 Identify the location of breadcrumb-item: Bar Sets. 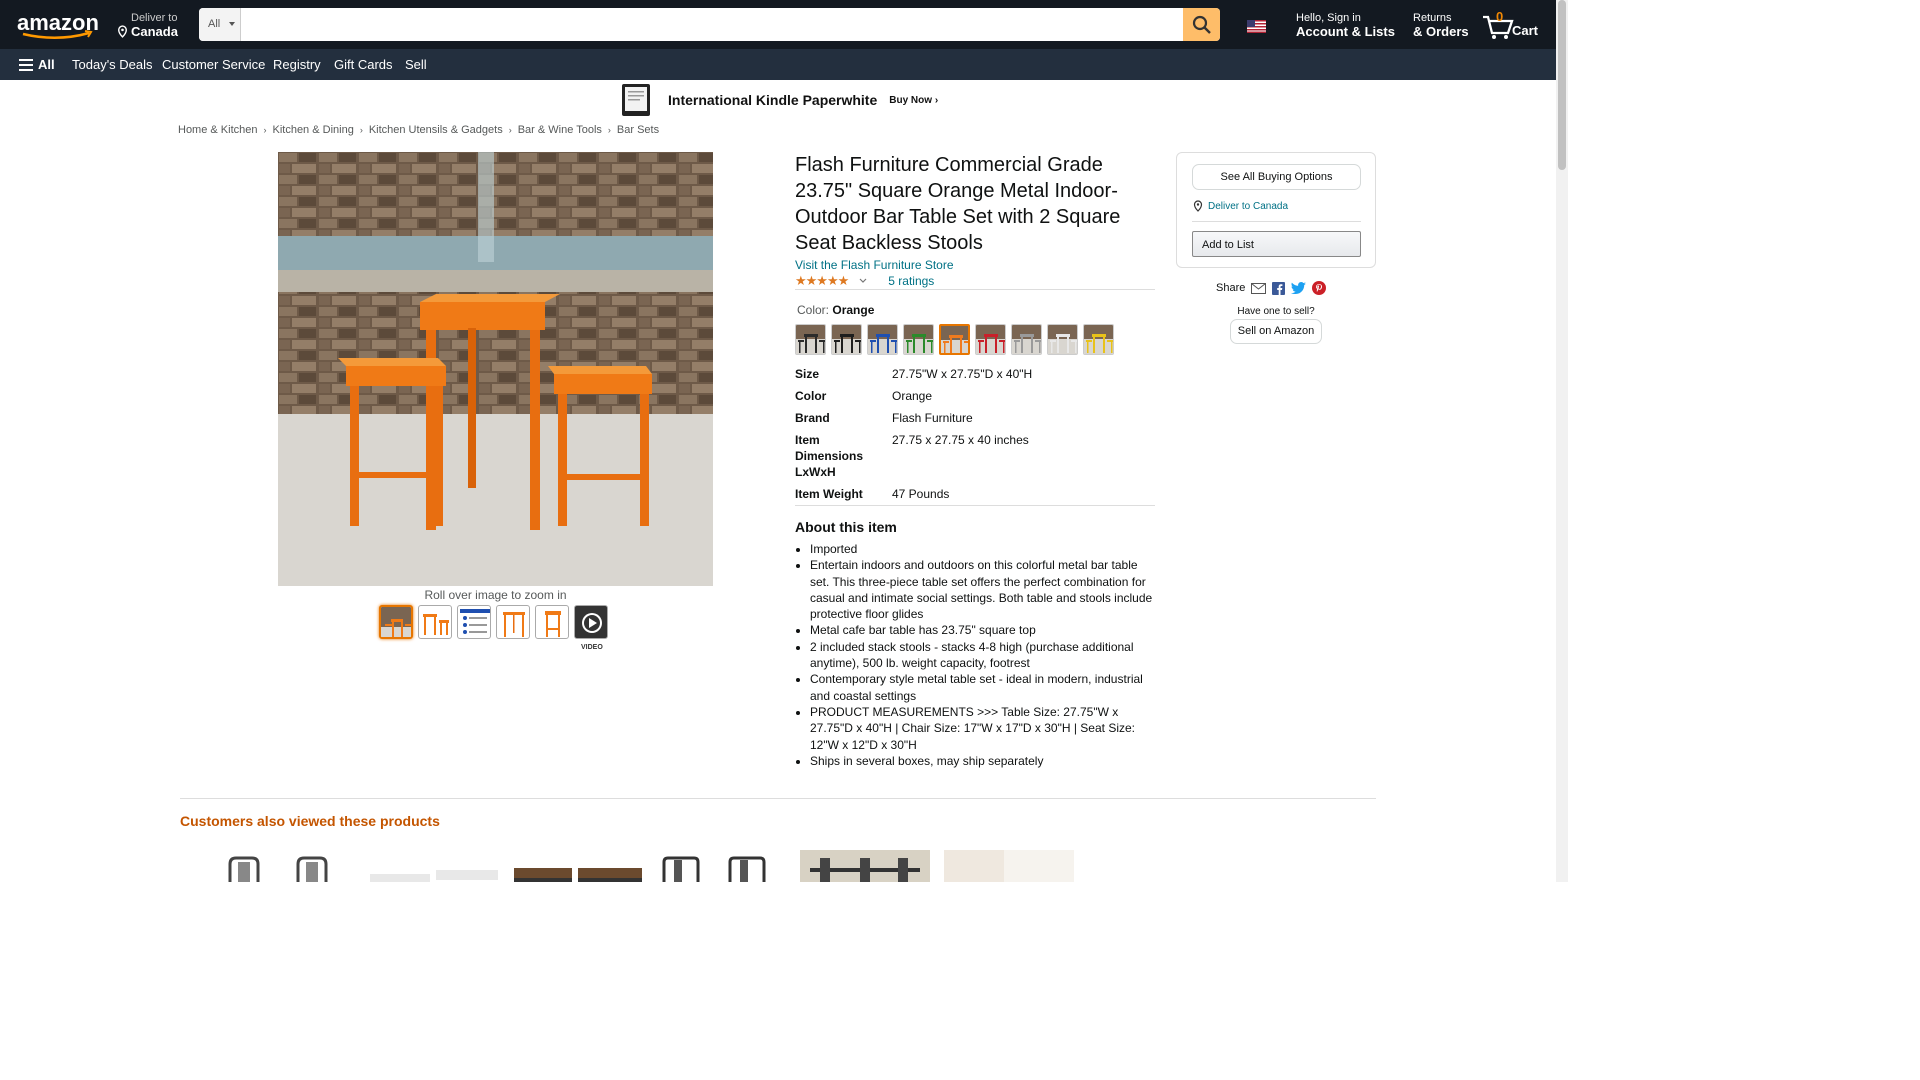
(638, 130).